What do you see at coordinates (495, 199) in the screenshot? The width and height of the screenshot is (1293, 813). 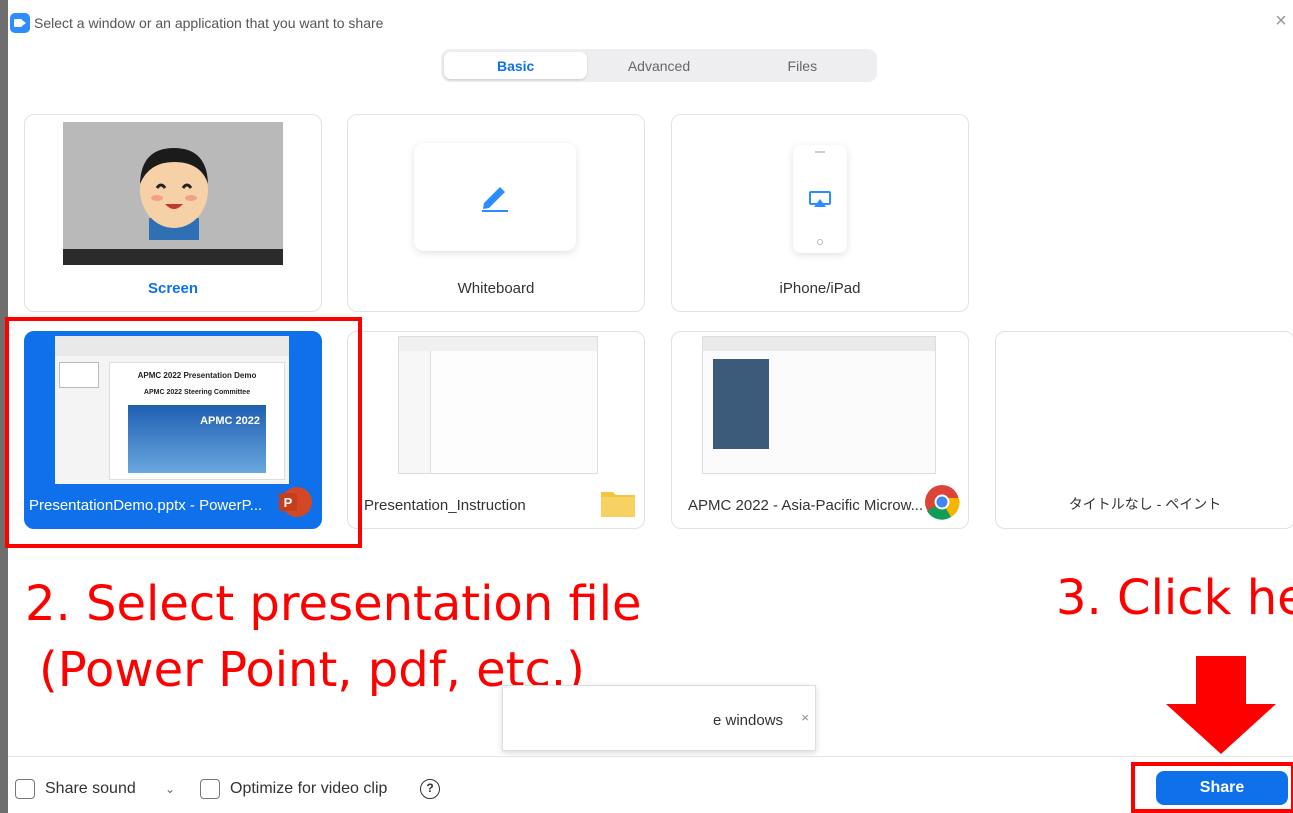 I see `pencil-icon` at bounding box center [495, 199].